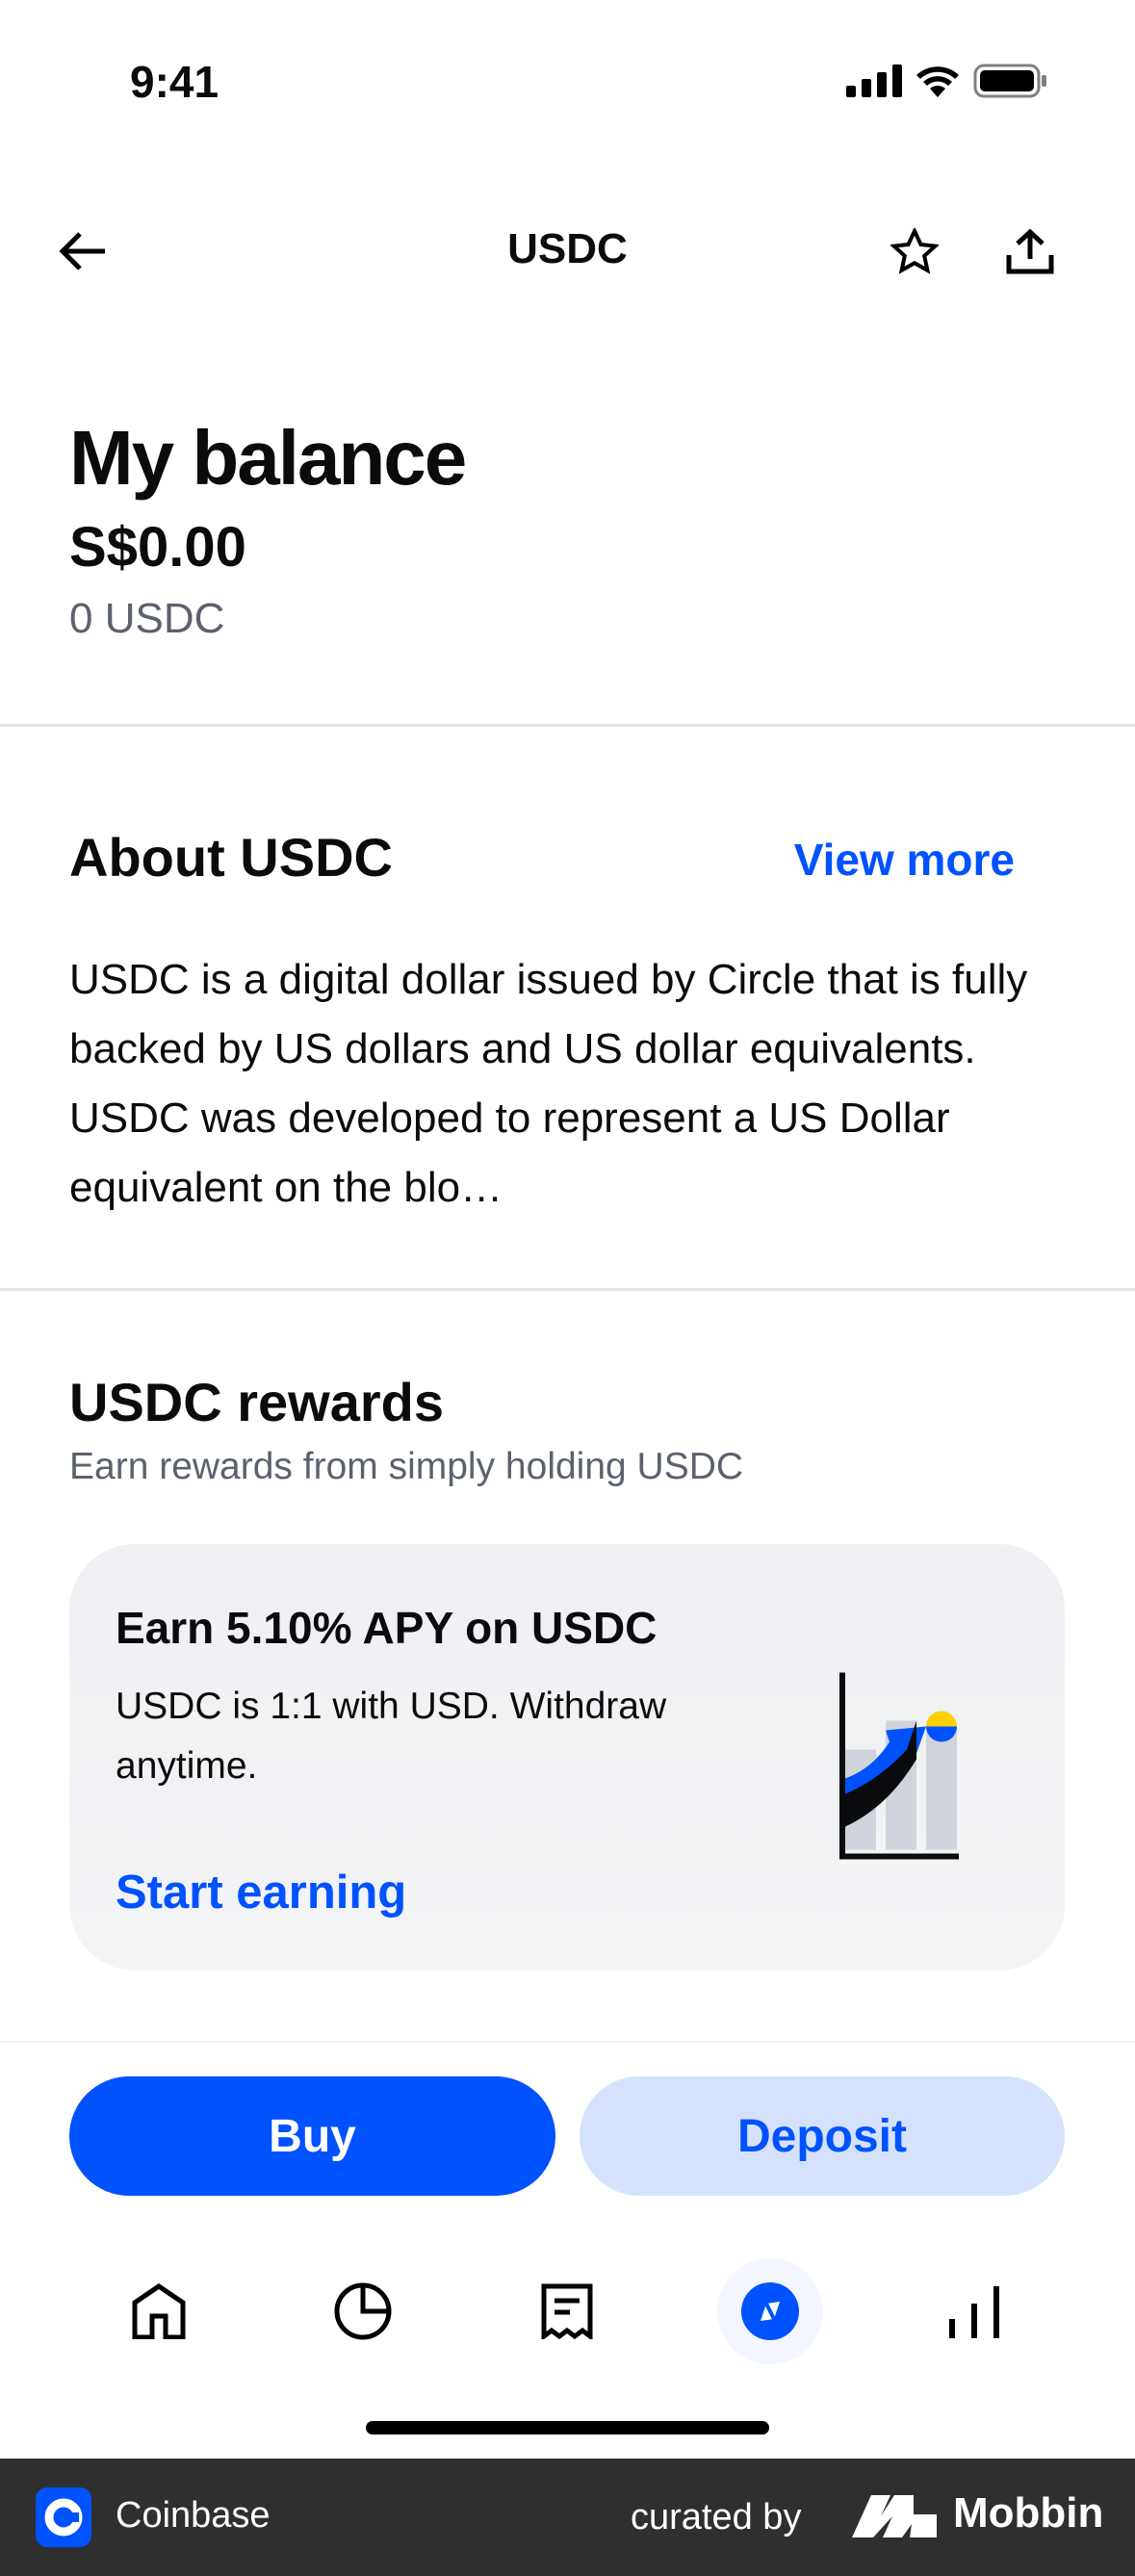 This screenshot has height=2576, width=1135. Describe the element at coordinates (1028, 2513) in the screenshot. I see `mobbin-brand: Mobbin` at that location.